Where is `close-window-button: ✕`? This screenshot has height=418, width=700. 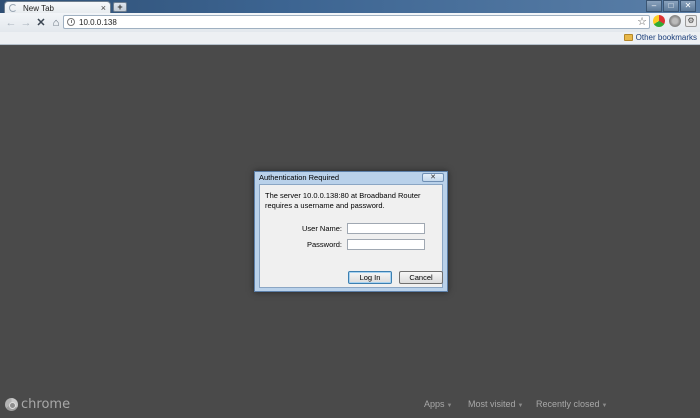 close-window-button: ✕ is located at coordinates (688, 6).